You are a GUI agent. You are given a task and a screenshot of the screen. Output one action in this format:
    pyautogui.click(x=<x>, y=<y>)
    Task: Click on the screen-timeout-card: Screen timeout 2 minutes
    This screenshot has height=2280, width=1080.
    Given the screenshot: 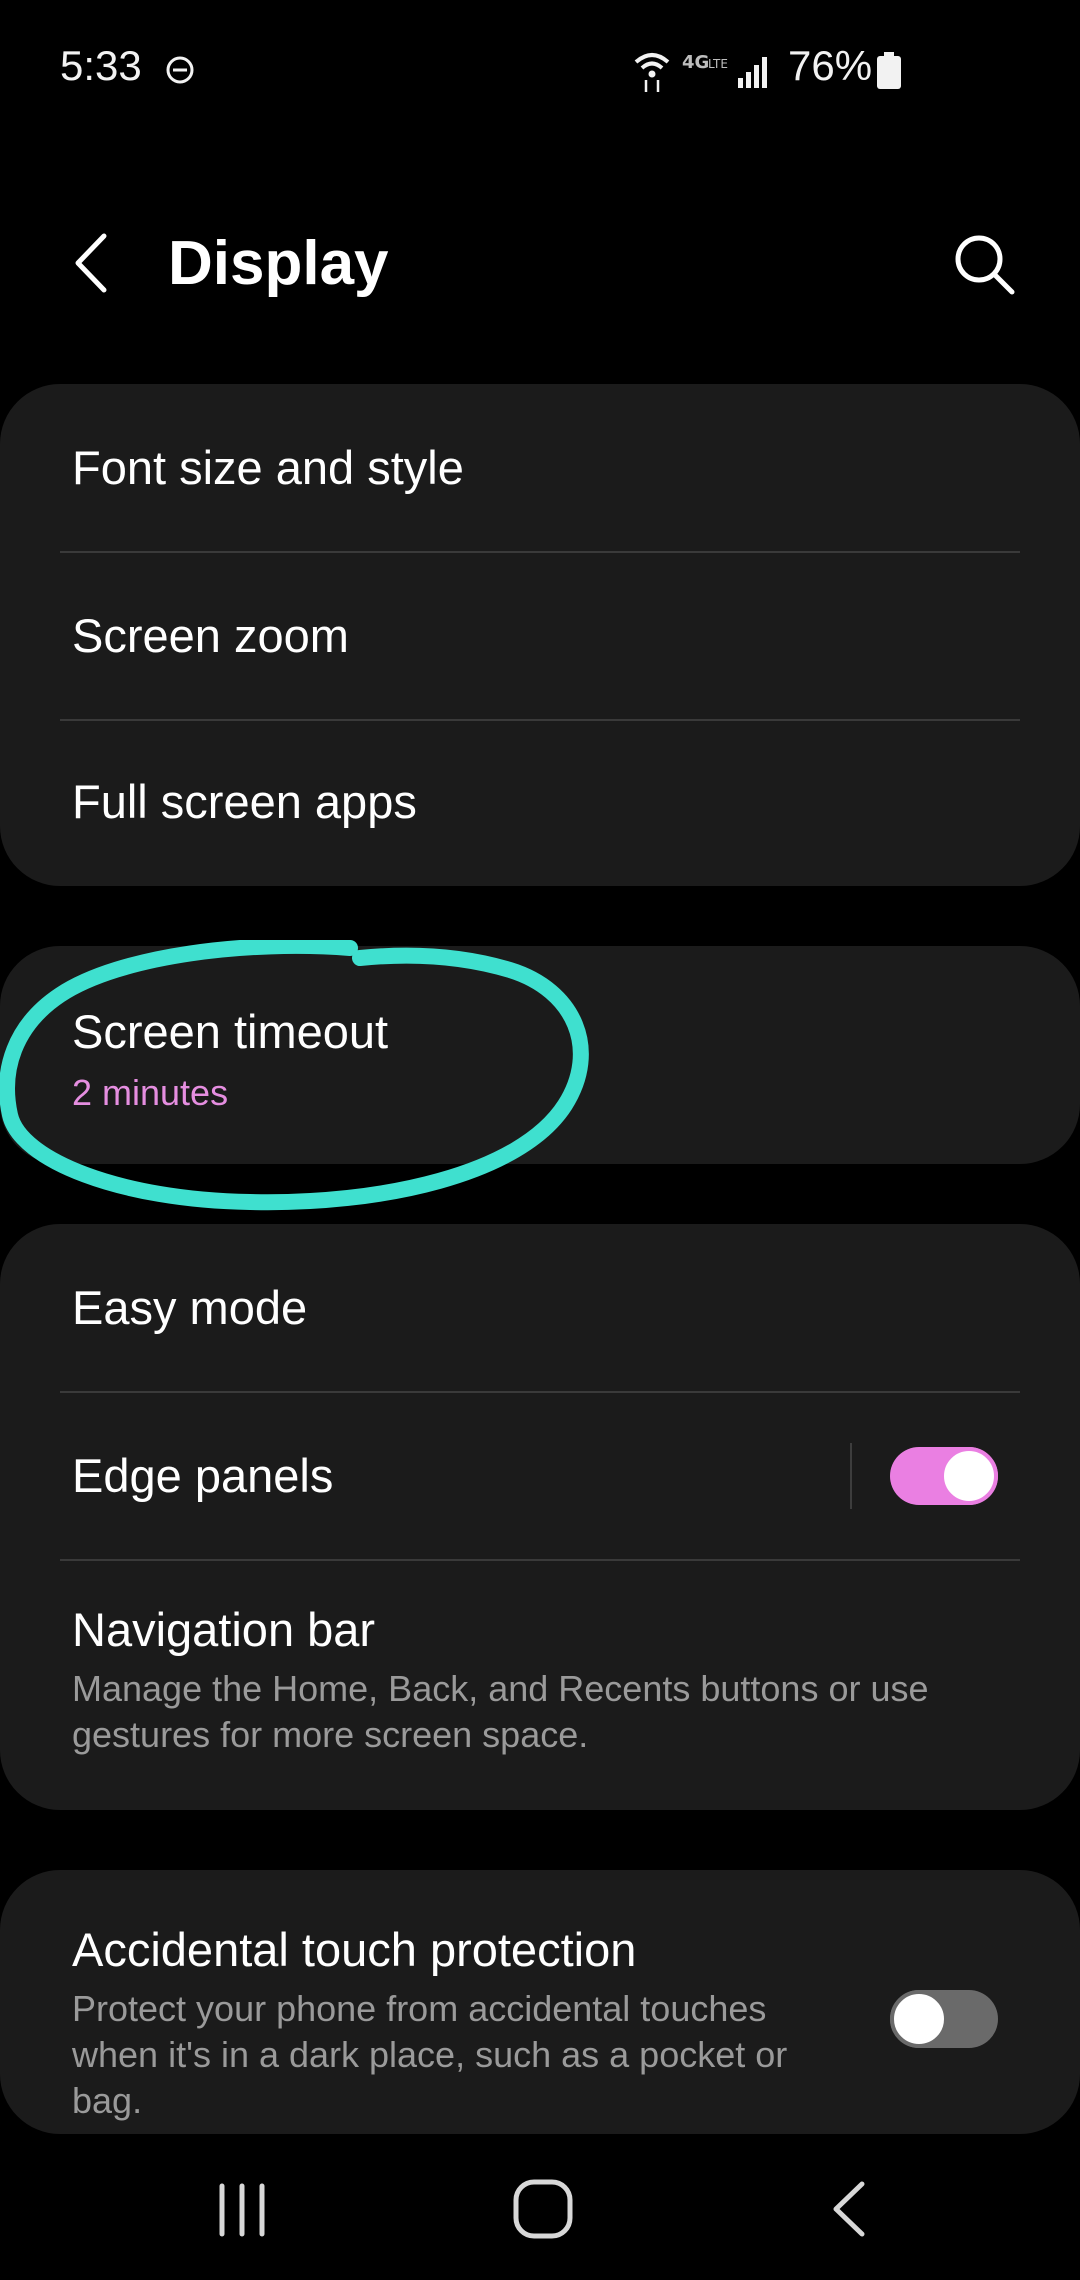 What is the action you would take?
    pyautogui.click(x=540, y=1055)
    